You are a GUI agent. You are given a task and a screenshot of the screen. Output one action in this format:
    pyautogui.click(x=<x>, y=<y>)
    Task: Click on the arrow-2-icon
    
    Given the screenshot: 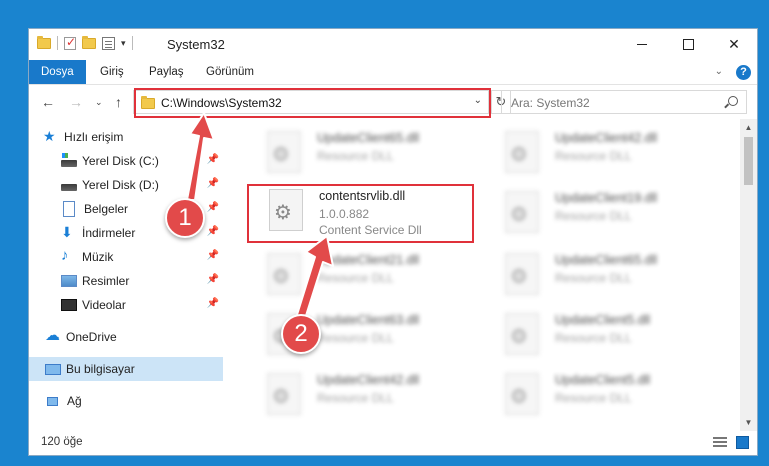 What is the action you would take?
    pyautogui.click(x=314, y=279)
    